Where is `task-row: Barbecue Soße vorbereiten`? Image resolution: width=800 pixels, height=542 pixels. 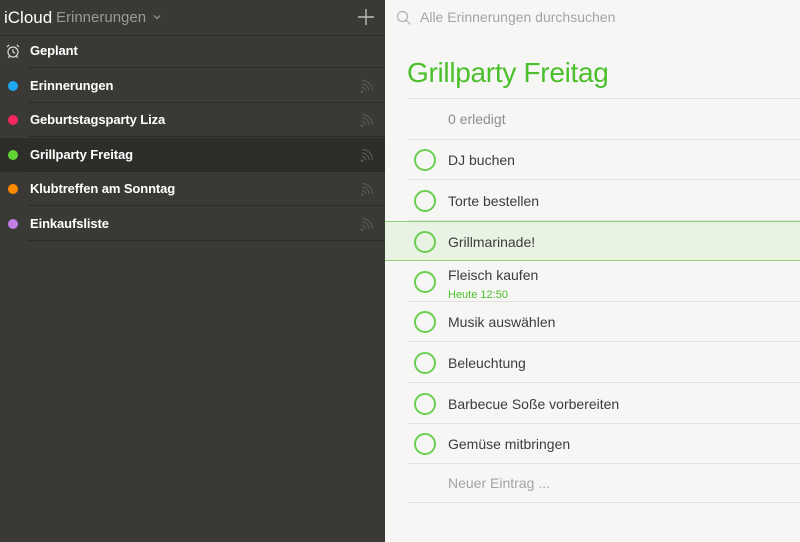 task-row: Barbecue Soße vorbereiten is located at coordinates (592, 404).